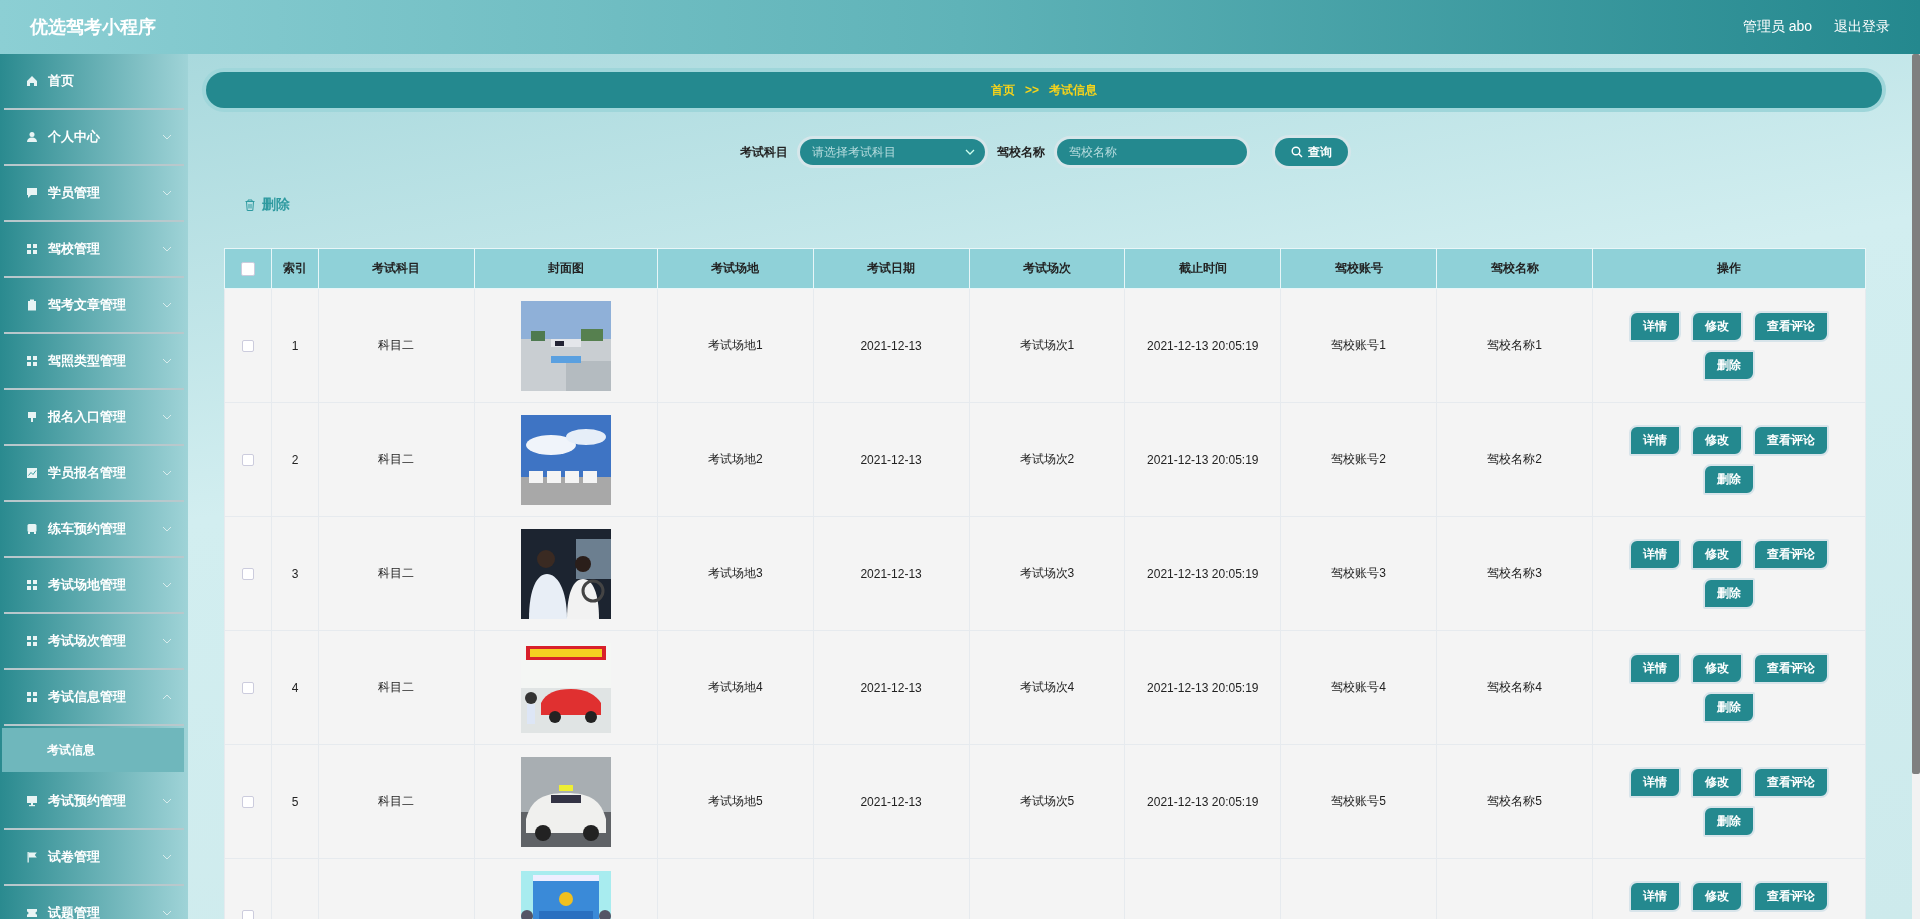 The height and width of the screenshot is (919, 1920). What do you see at coordinates (32, 913) in the screenshot?
I see `ticket-icon` at bounding box center [32, 913].